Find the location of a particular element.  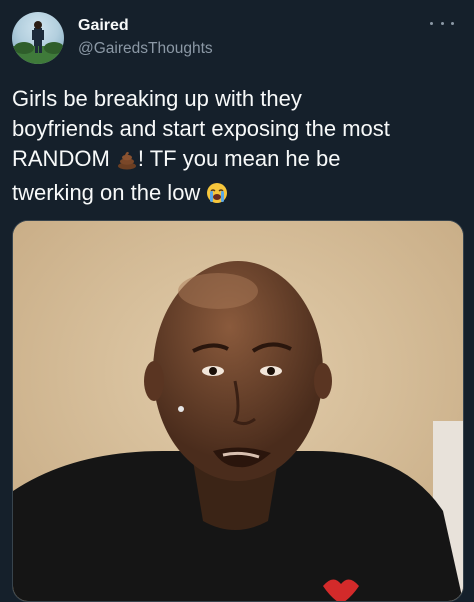

tweet-line-4: twerking on the low is located at coordinates (109, 192).